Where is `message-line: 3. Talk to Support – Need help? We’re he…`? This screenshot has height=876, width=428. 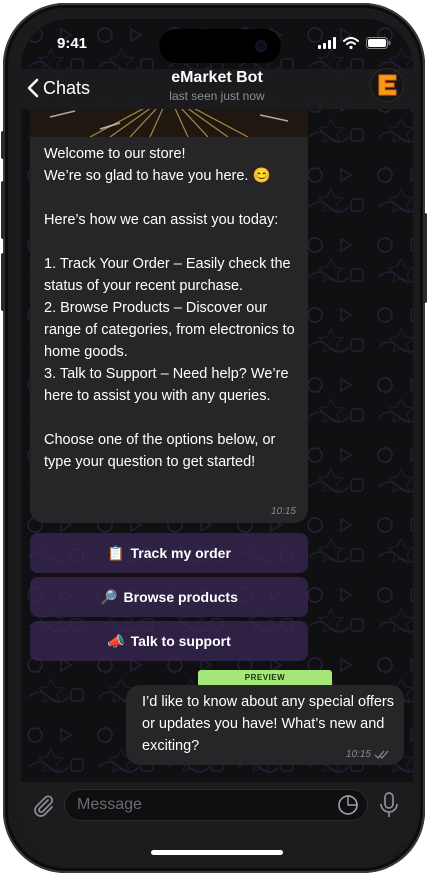 message-line: 3. Talk to Support – Need help? We’re he… is located at coordinates (166, 385).